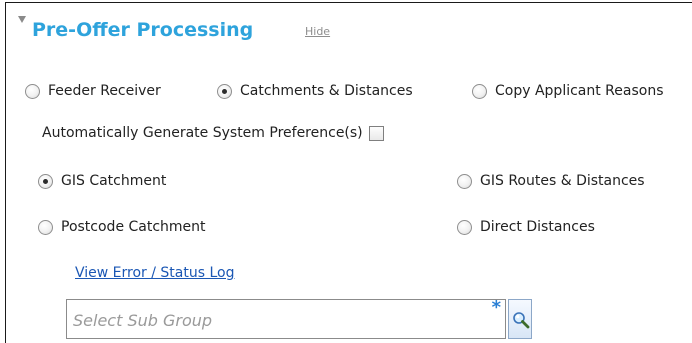 This screenshot has width=692, height=343. What do you see at coordinates (317, 31) in the screenshot?
I see `hide-link: Hide` at bounding box center [317, 31].